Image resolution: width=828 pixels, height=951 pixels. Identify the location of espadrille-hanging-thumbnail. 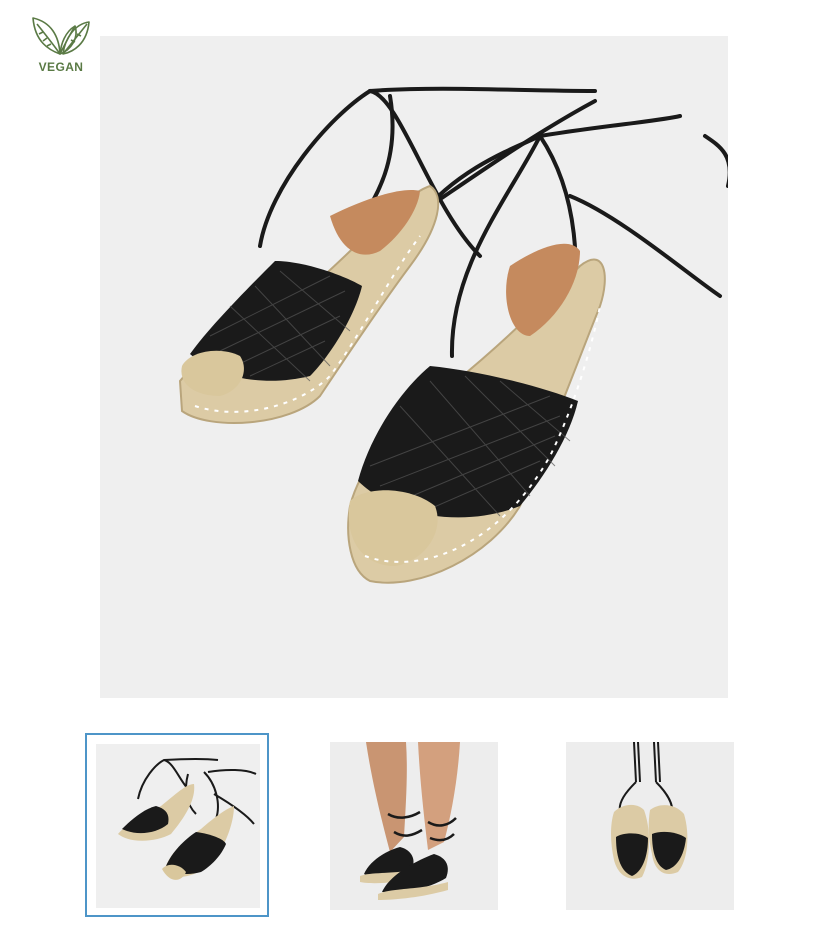
(650, 826).